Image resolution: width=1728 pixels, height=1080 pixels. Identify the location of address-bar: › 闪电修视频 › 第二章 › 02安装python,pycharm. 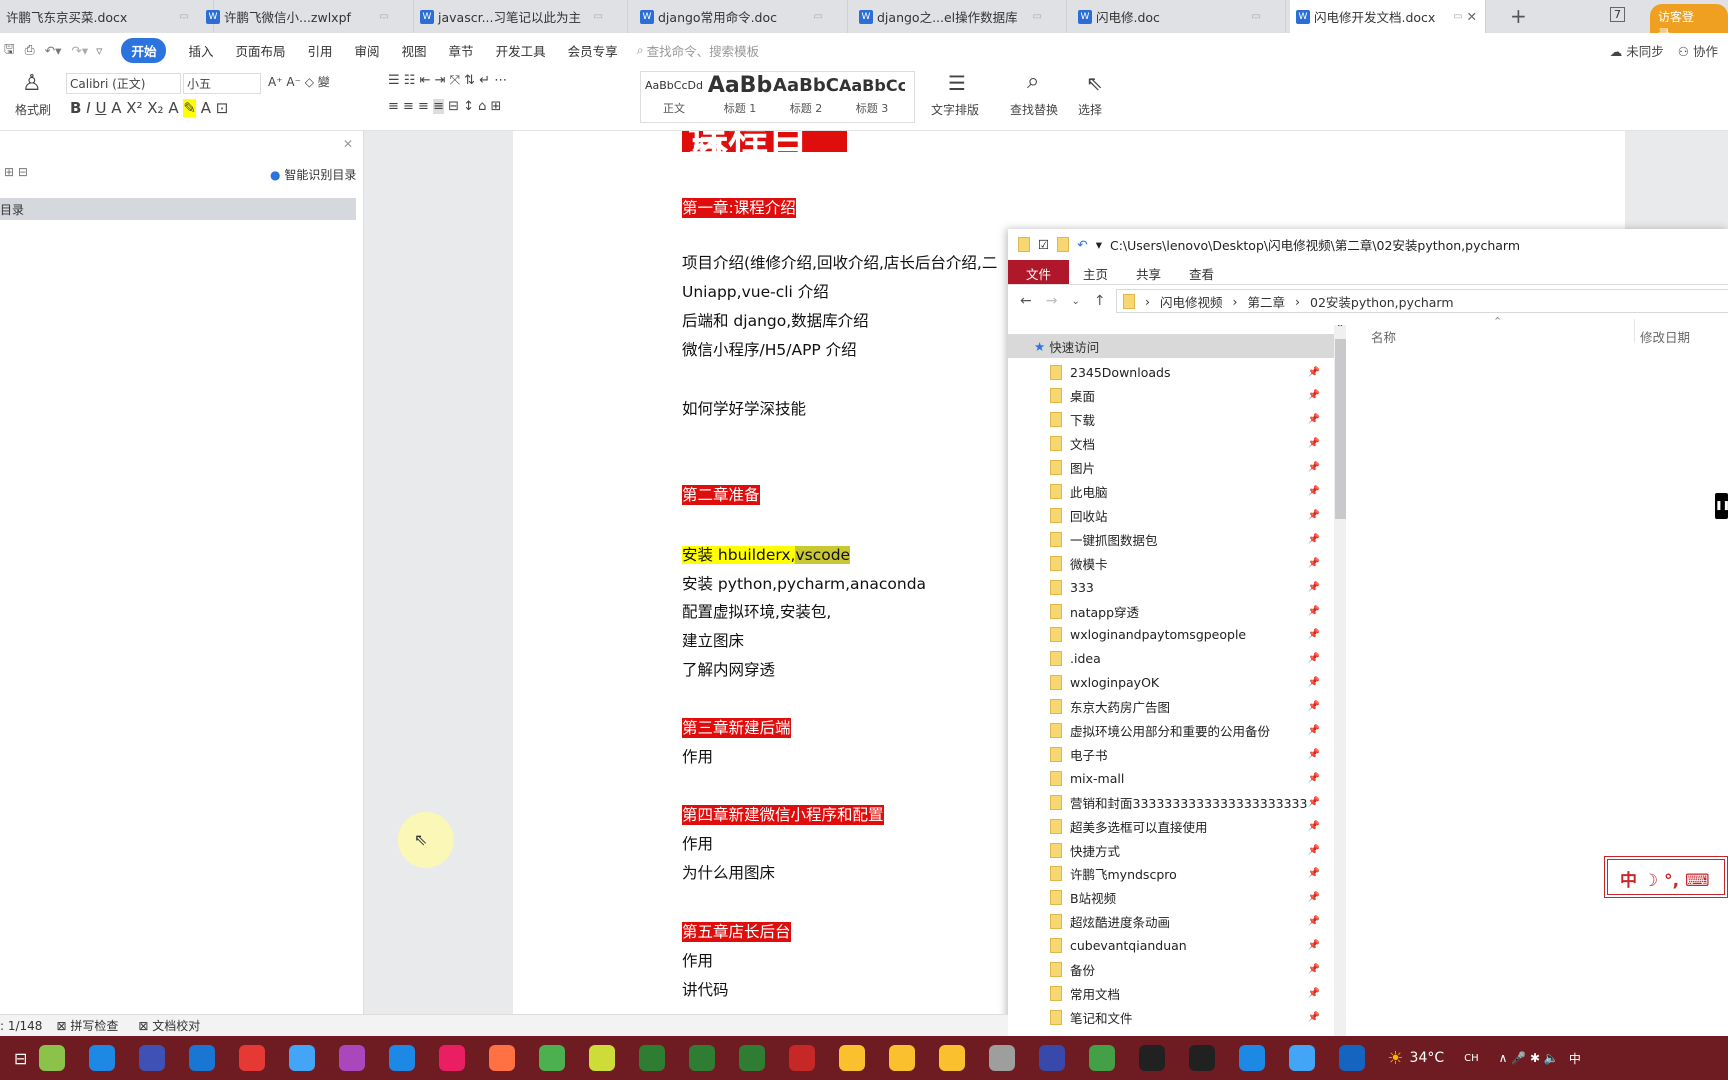
(1422, 301).